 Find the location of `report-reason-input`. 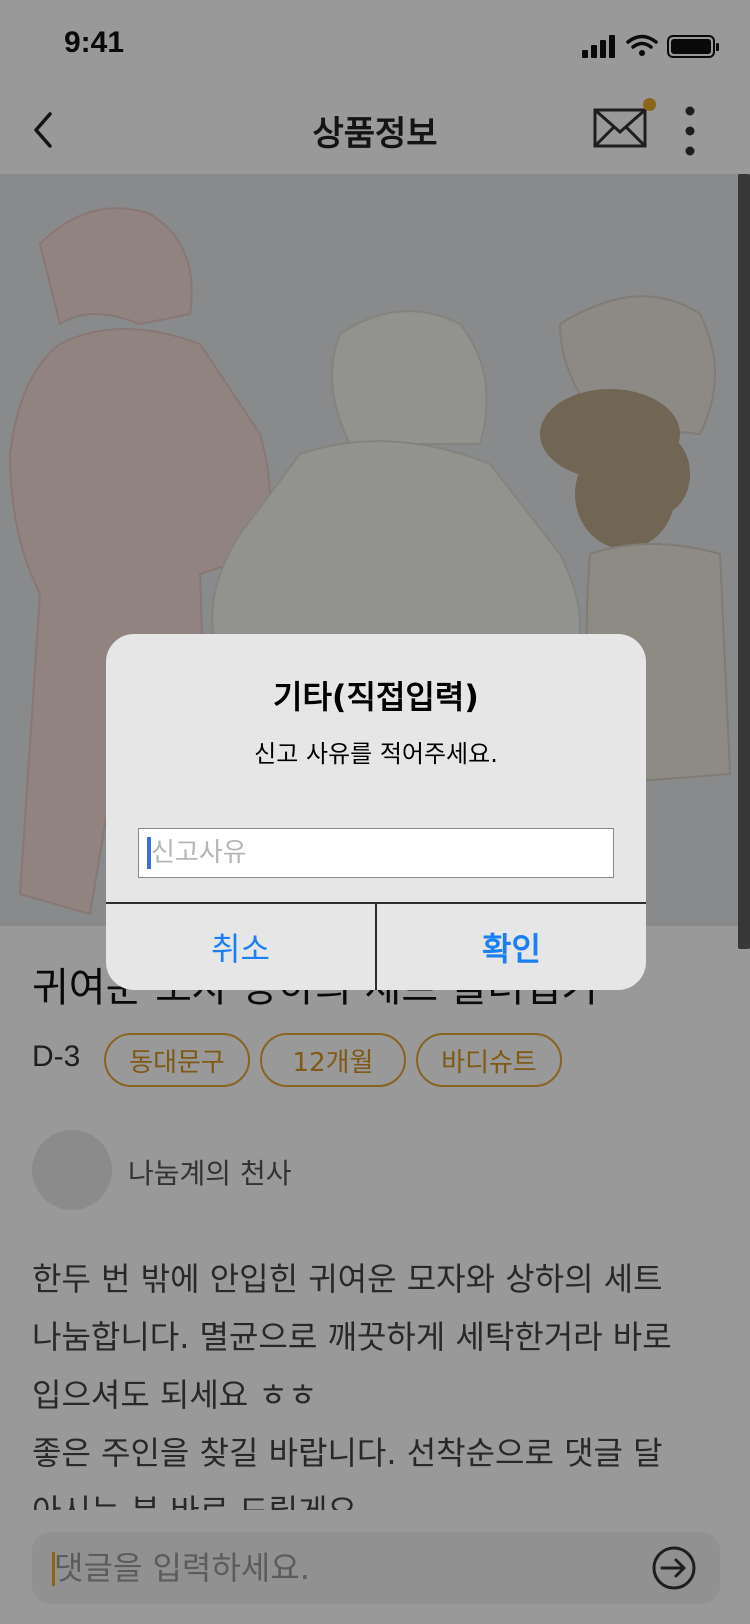

report-reason-input is located at coordinates (376, 853).